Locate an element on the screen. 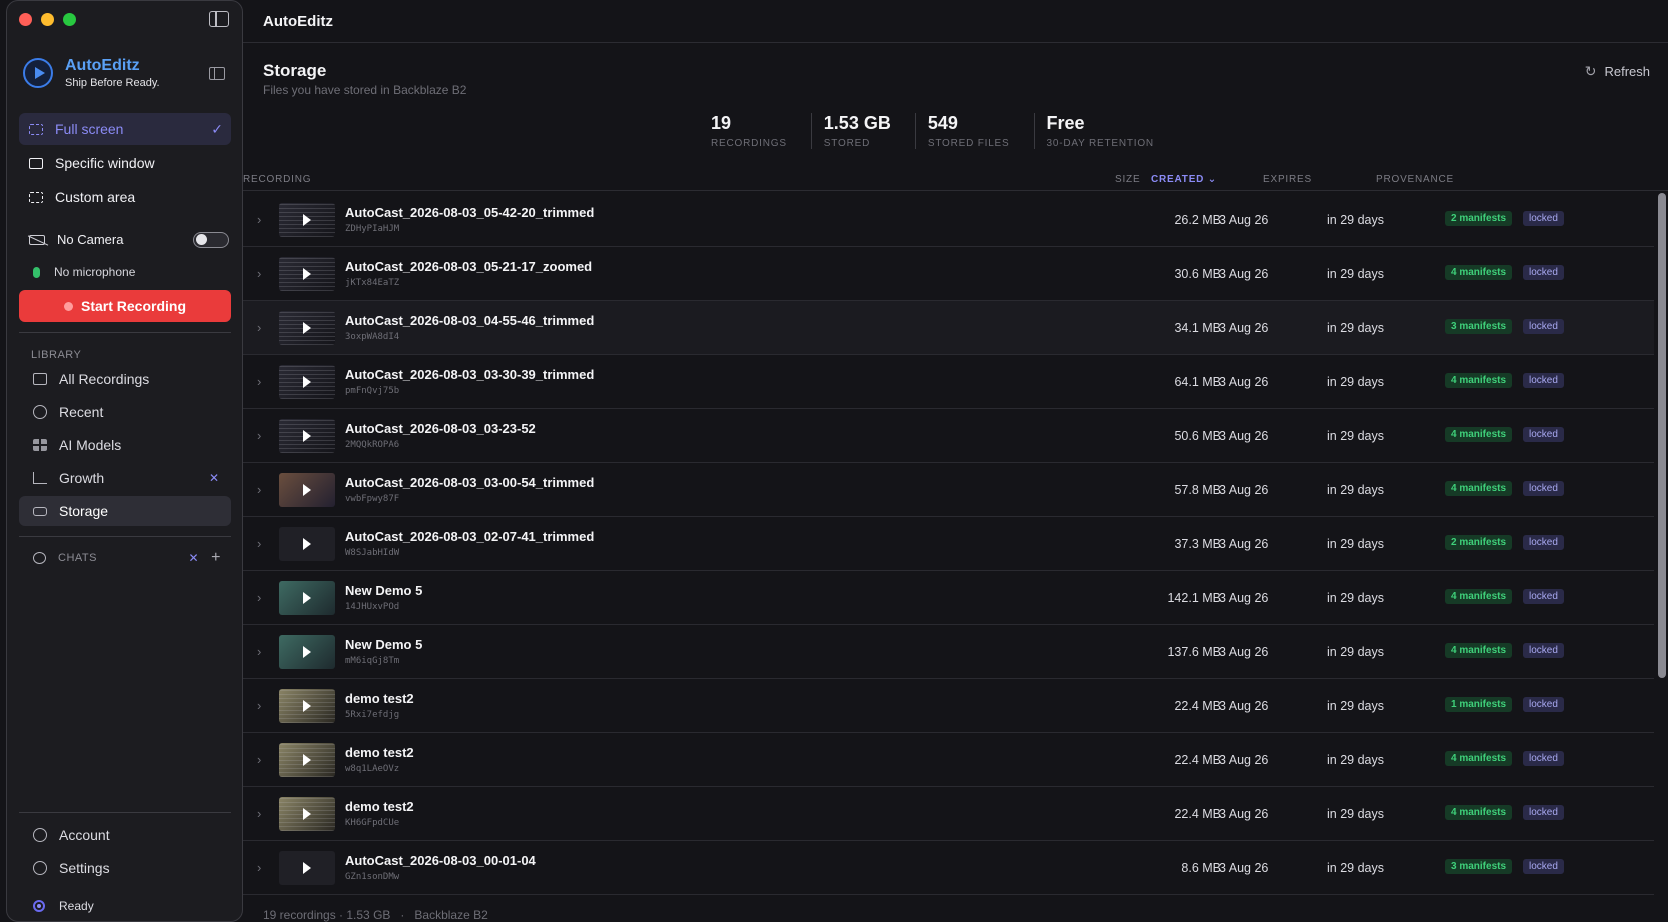 The width and height of the screenshot is (1668, 922). header-recording: RECORDING is located at coordinates (277, 179).